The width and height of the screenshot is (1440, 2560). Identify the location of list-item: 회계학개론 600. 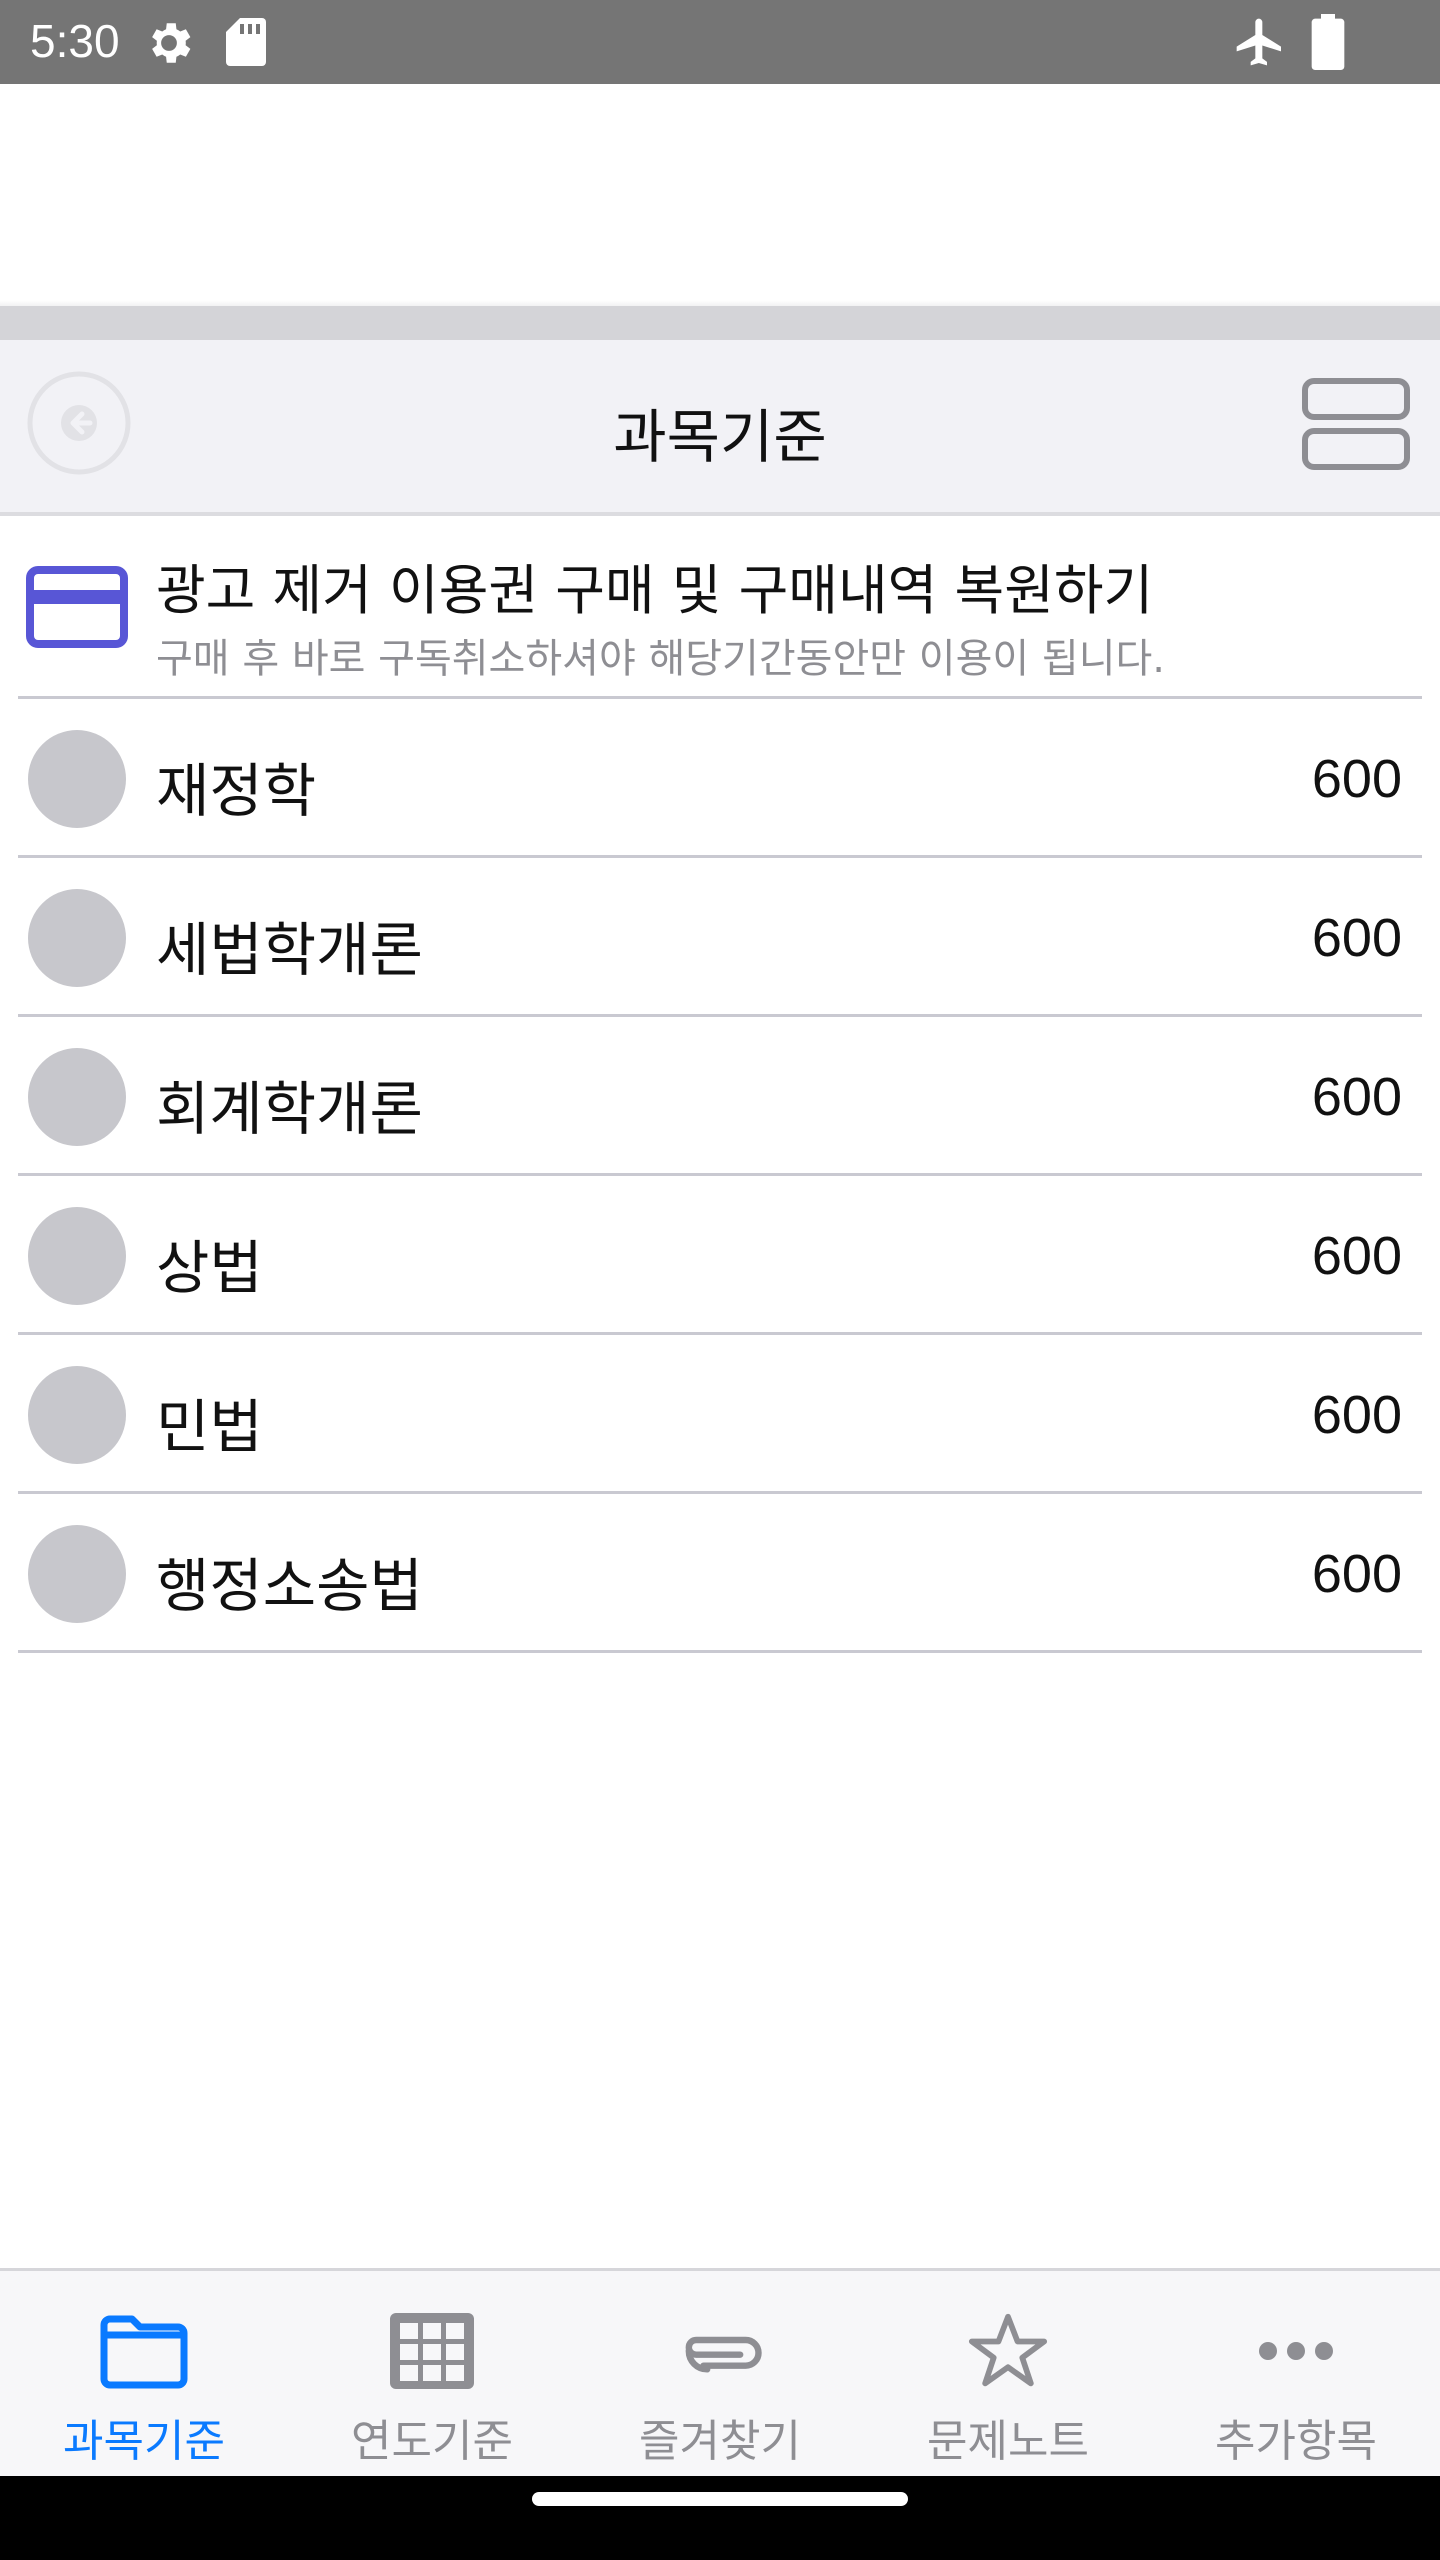
(720, 1097).